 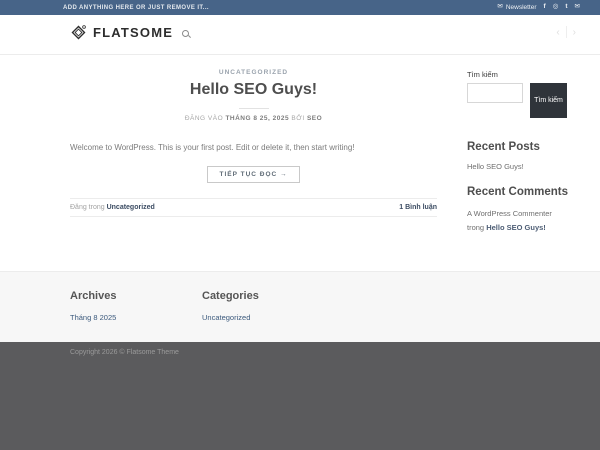 What do you see at coordinates (521, 7) in the screenshot?
I see `newsletter-label: Newsletter` at bounding box center [521, 7].